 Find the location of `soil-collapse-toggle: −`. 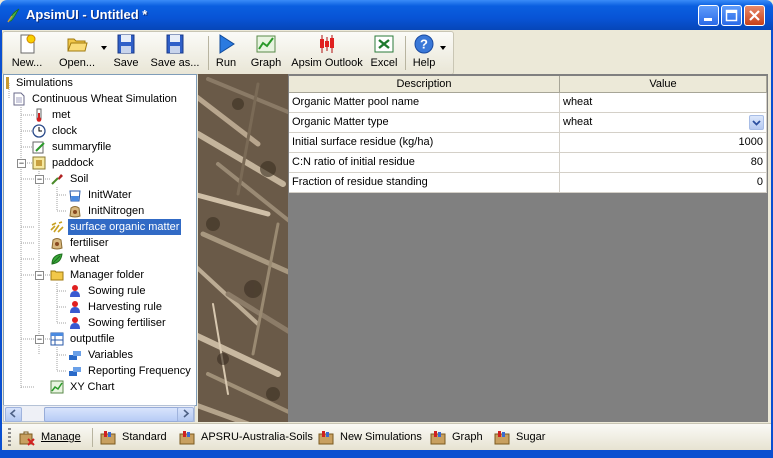

soil-collapse-toggle: − is located at coordinates (39, 179).